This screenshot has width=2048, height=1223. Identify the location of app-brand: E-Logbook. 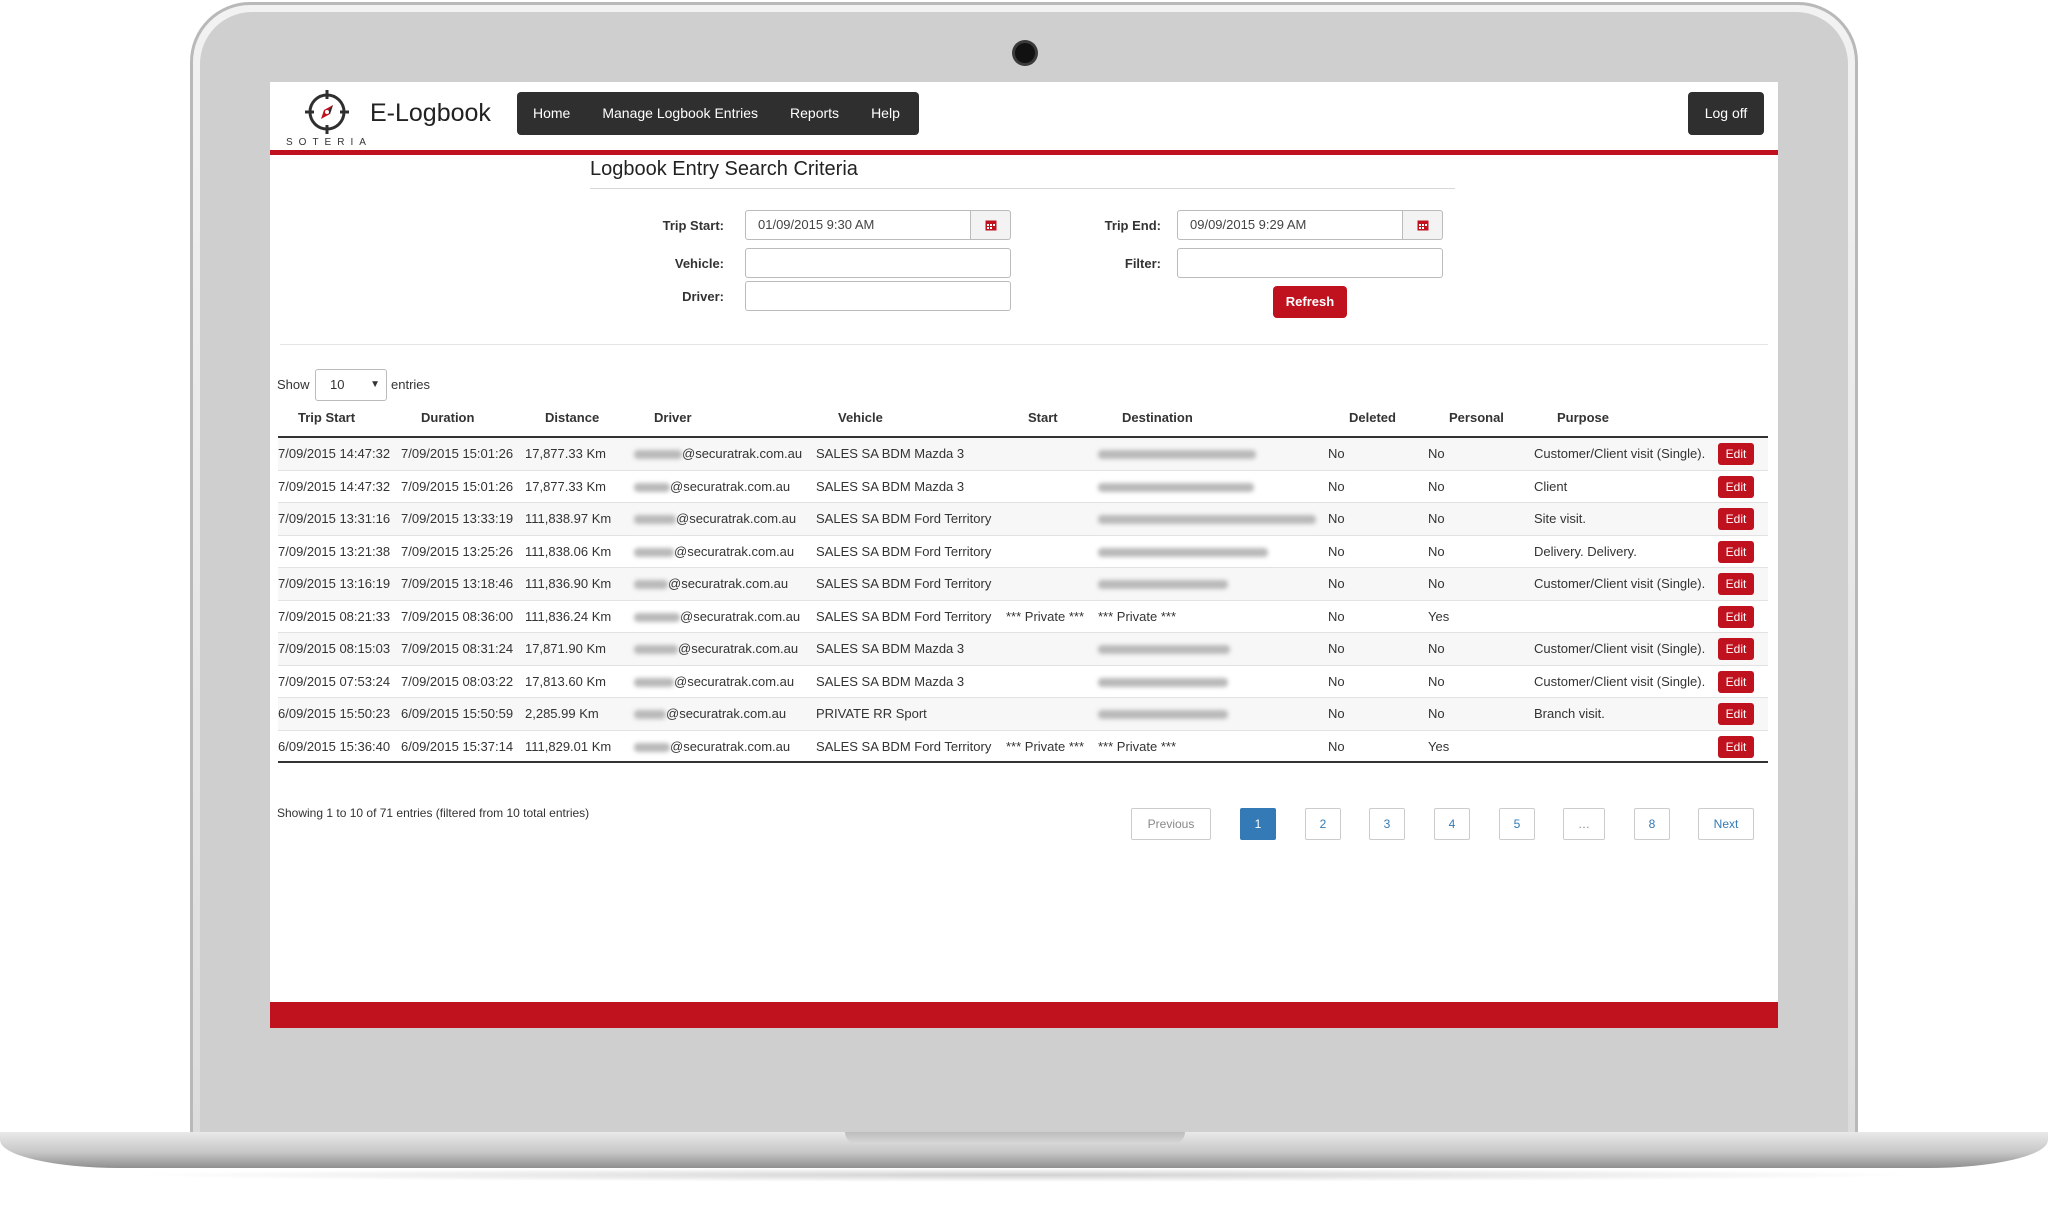
(430, 113).